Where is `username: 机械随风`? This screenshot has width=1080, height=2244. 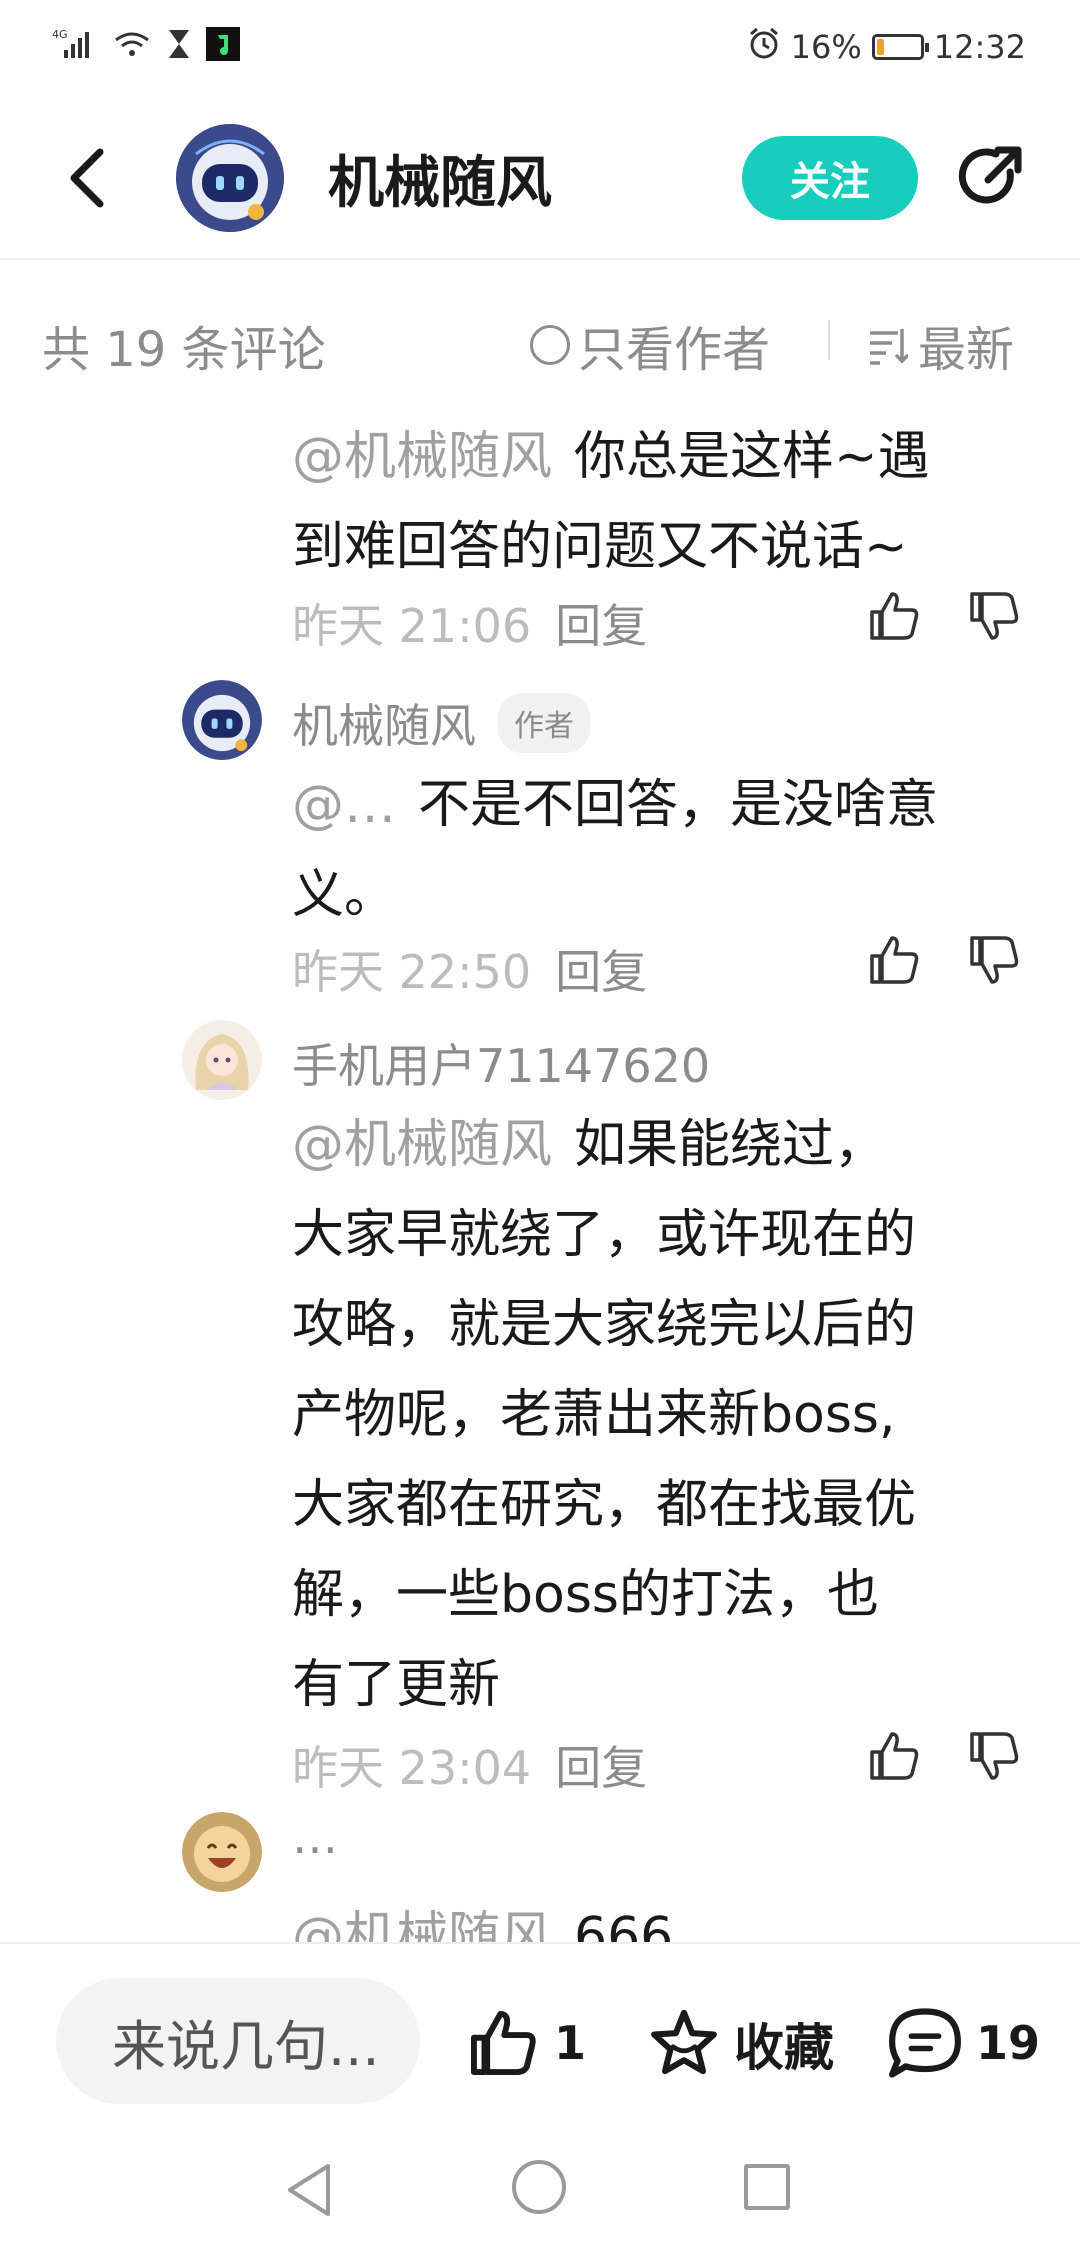 username: 机械随风 is located at coordinates (384, 723).